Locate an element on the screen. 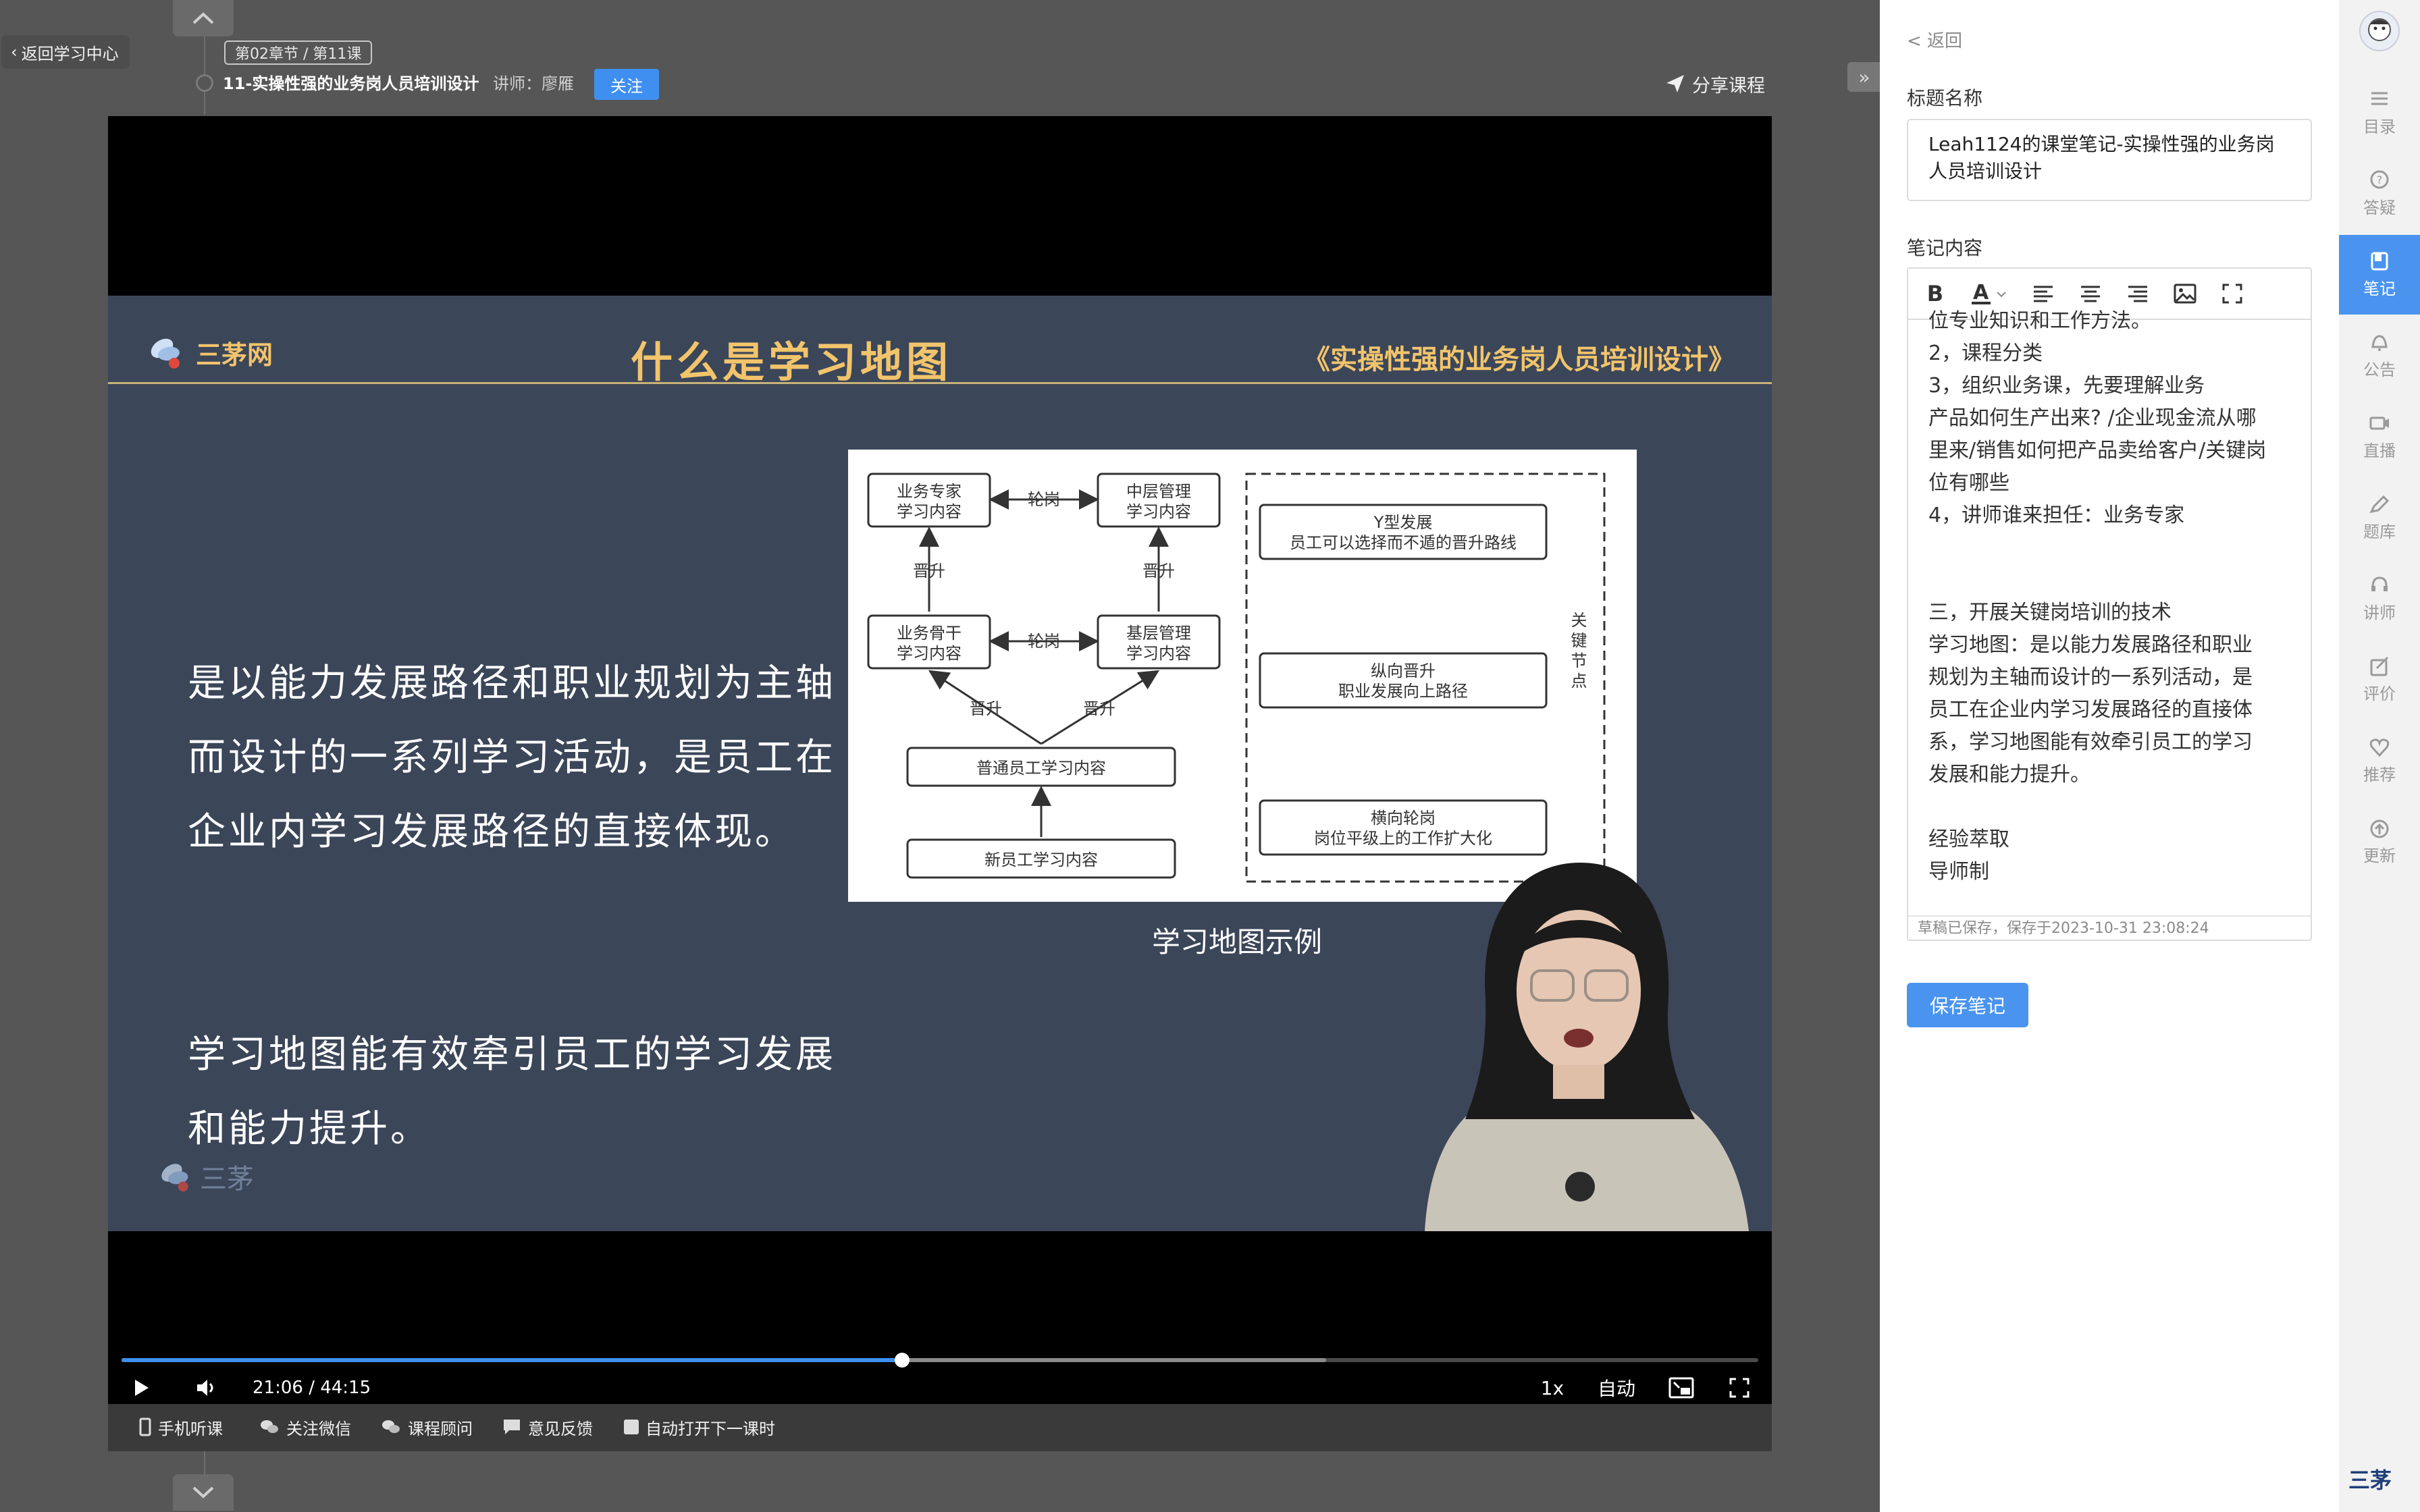 The width and height of the screenshot is (2420, 1512). note-line: 4，讲师谁来担任：业务专家 is located at coordinates (2056, 515).